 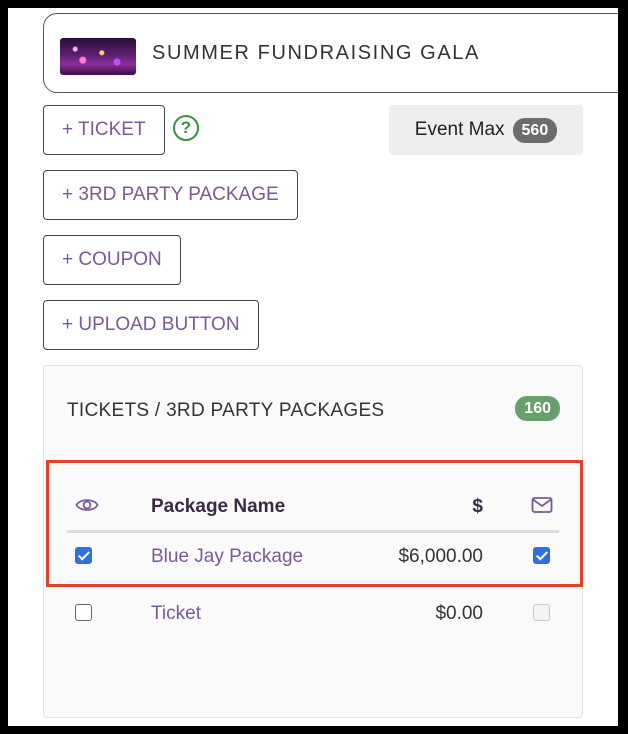 I want to click on table-row: Blue Jay Package $6,000.00, so click(x=313, y=557).